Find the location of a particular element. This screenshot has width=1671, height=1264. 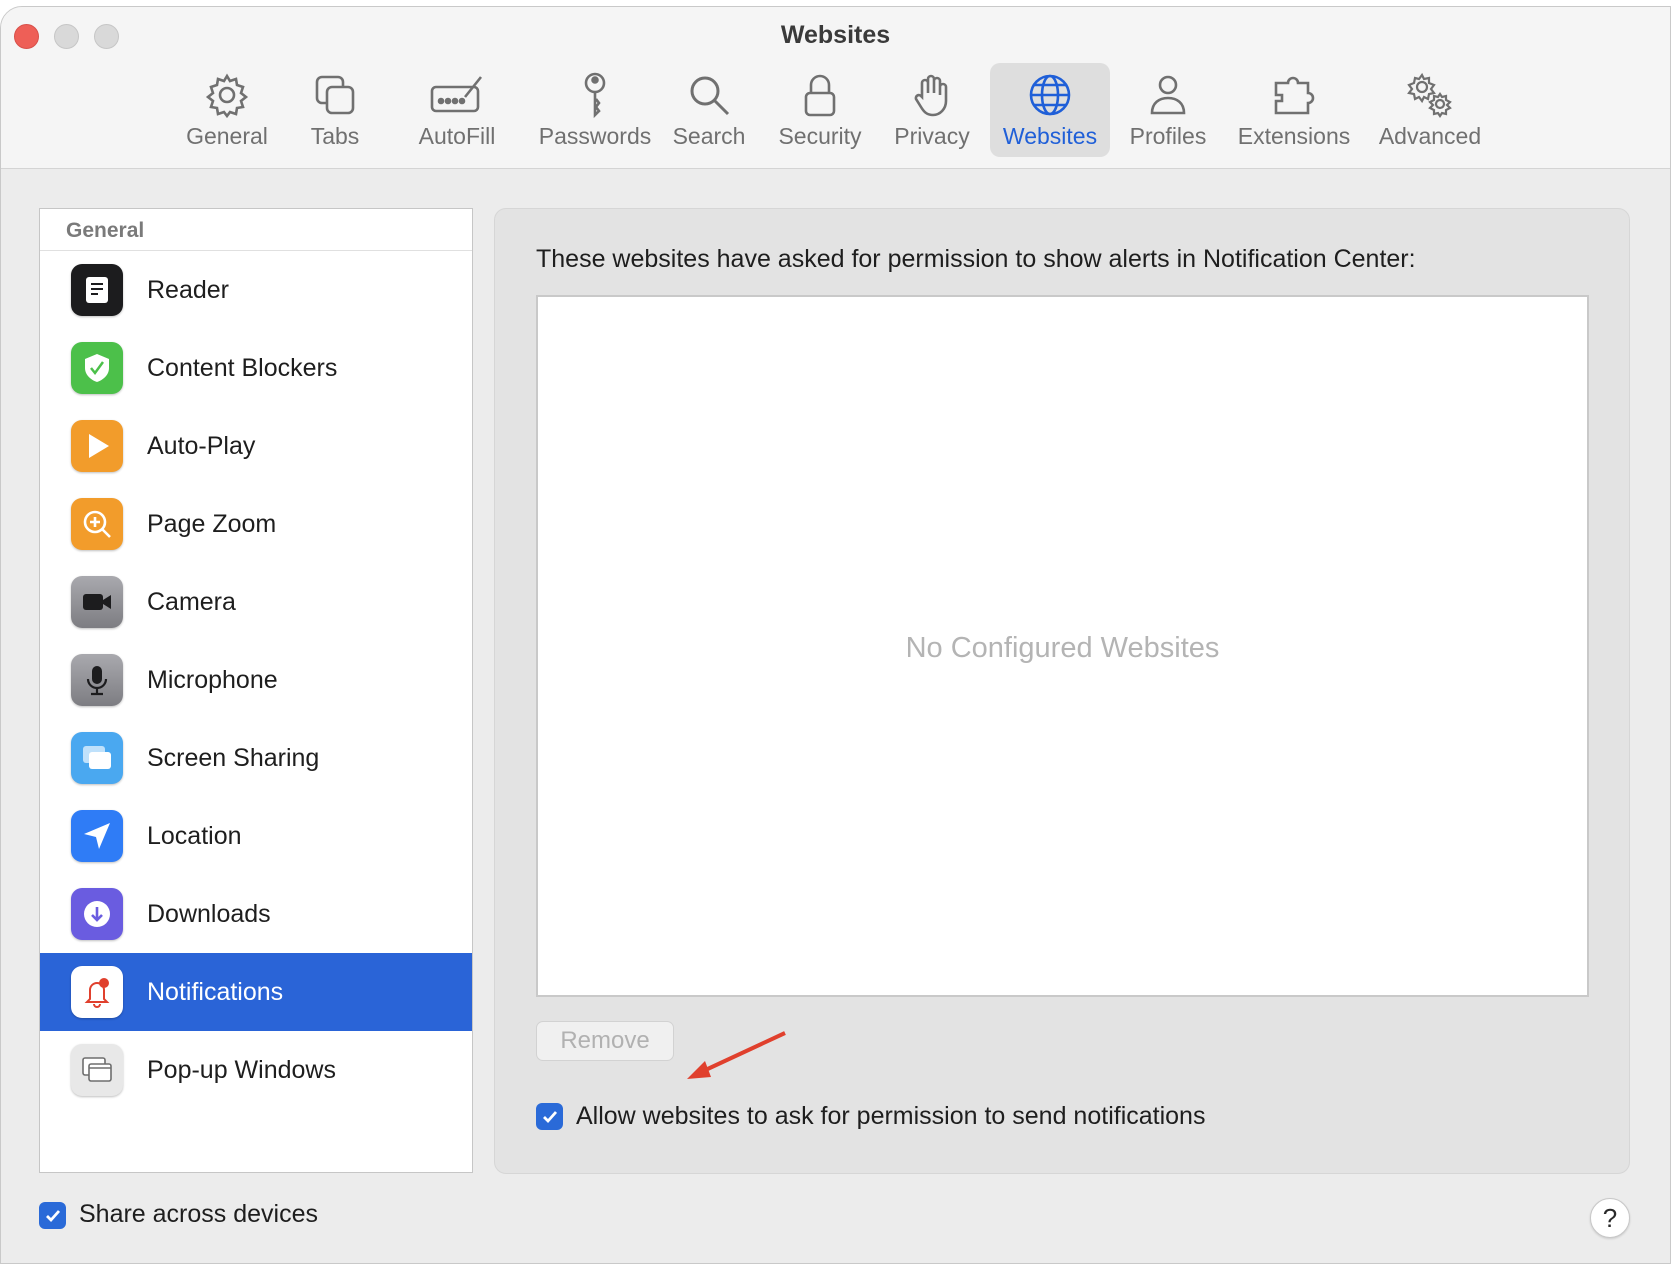

puzzle-icon is located at coordinates (1294, 95).